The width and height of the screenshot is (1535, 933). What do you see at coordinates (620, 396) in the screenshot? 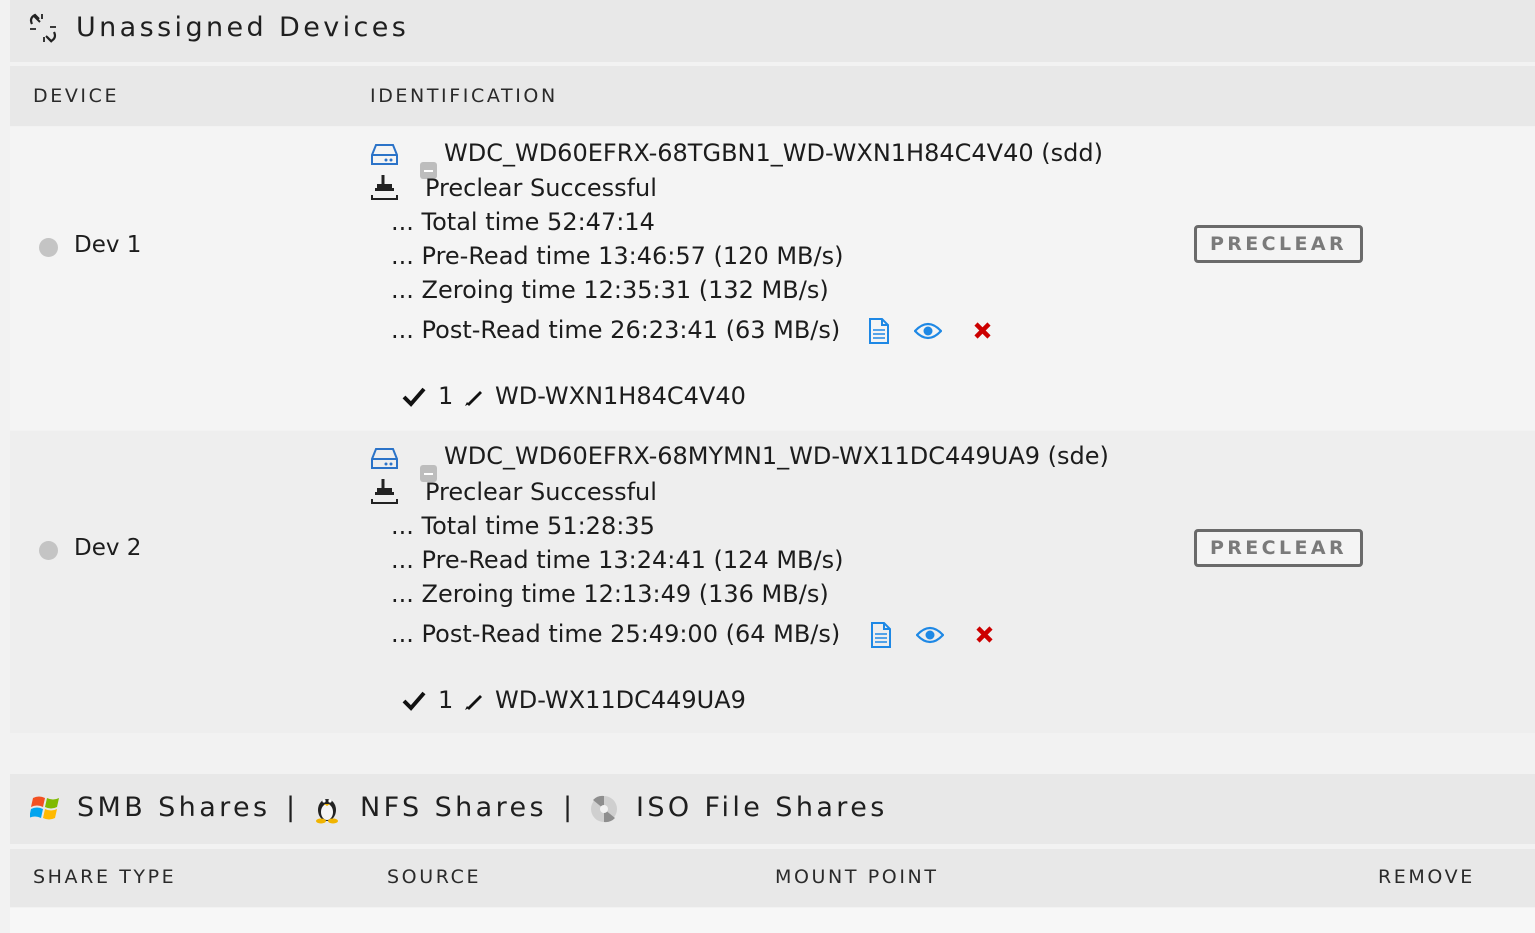
I see `partition-label: WD-WXN1H84C4V40` at bounding box center [620, 396].